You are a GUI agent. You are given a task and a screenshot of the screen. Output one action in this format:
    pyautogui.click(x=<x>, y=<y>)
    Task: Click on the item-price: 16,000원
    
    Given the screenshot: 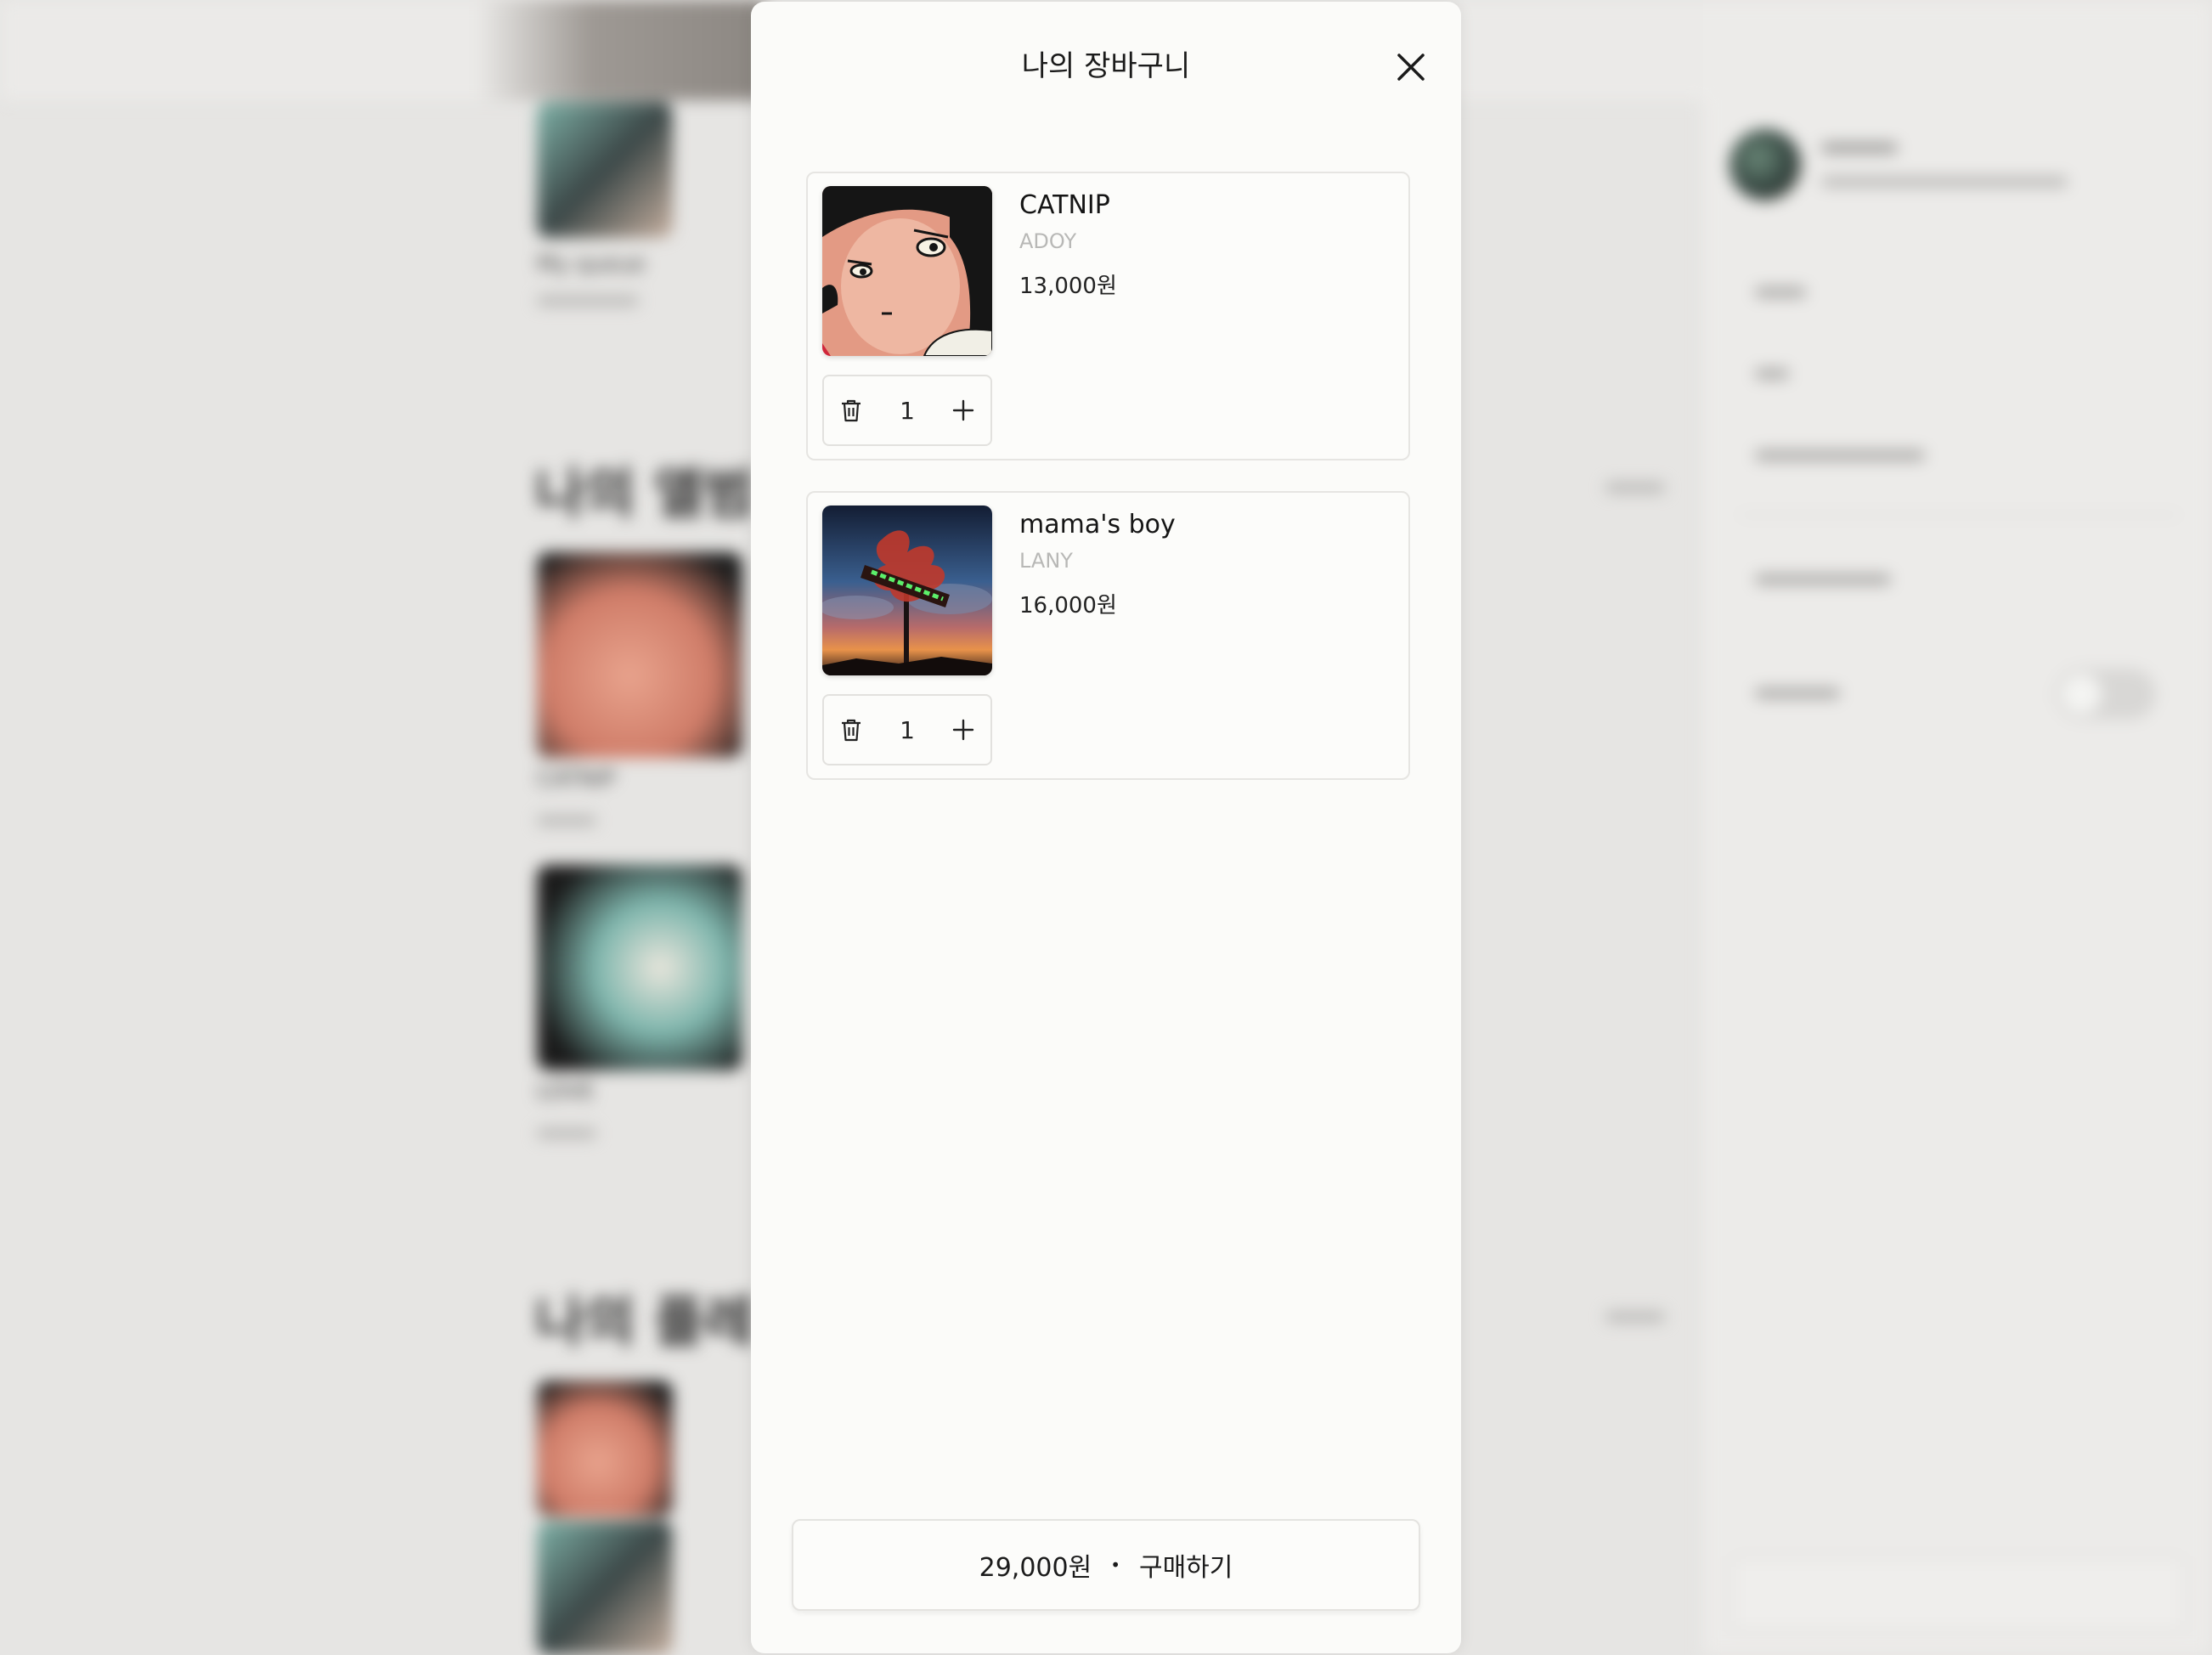 What is the action you would take?
    pyautogui.click(x=1068, y=606)
    